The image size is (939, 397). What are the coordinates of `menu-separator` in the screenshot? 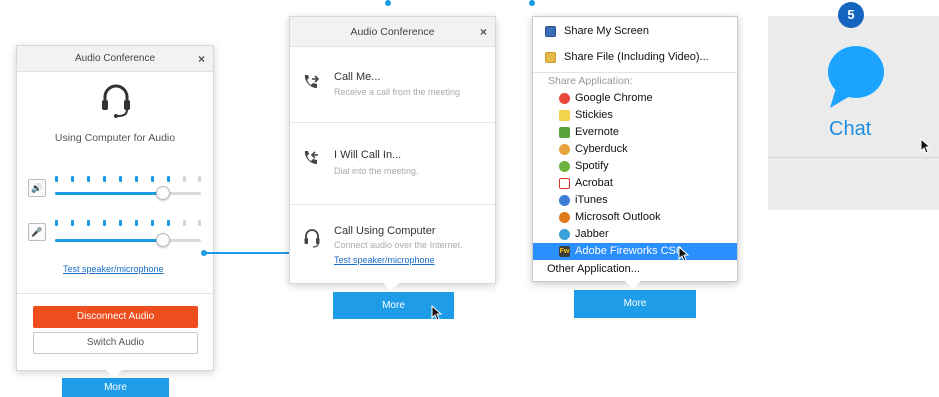 It's located at (635, 72).